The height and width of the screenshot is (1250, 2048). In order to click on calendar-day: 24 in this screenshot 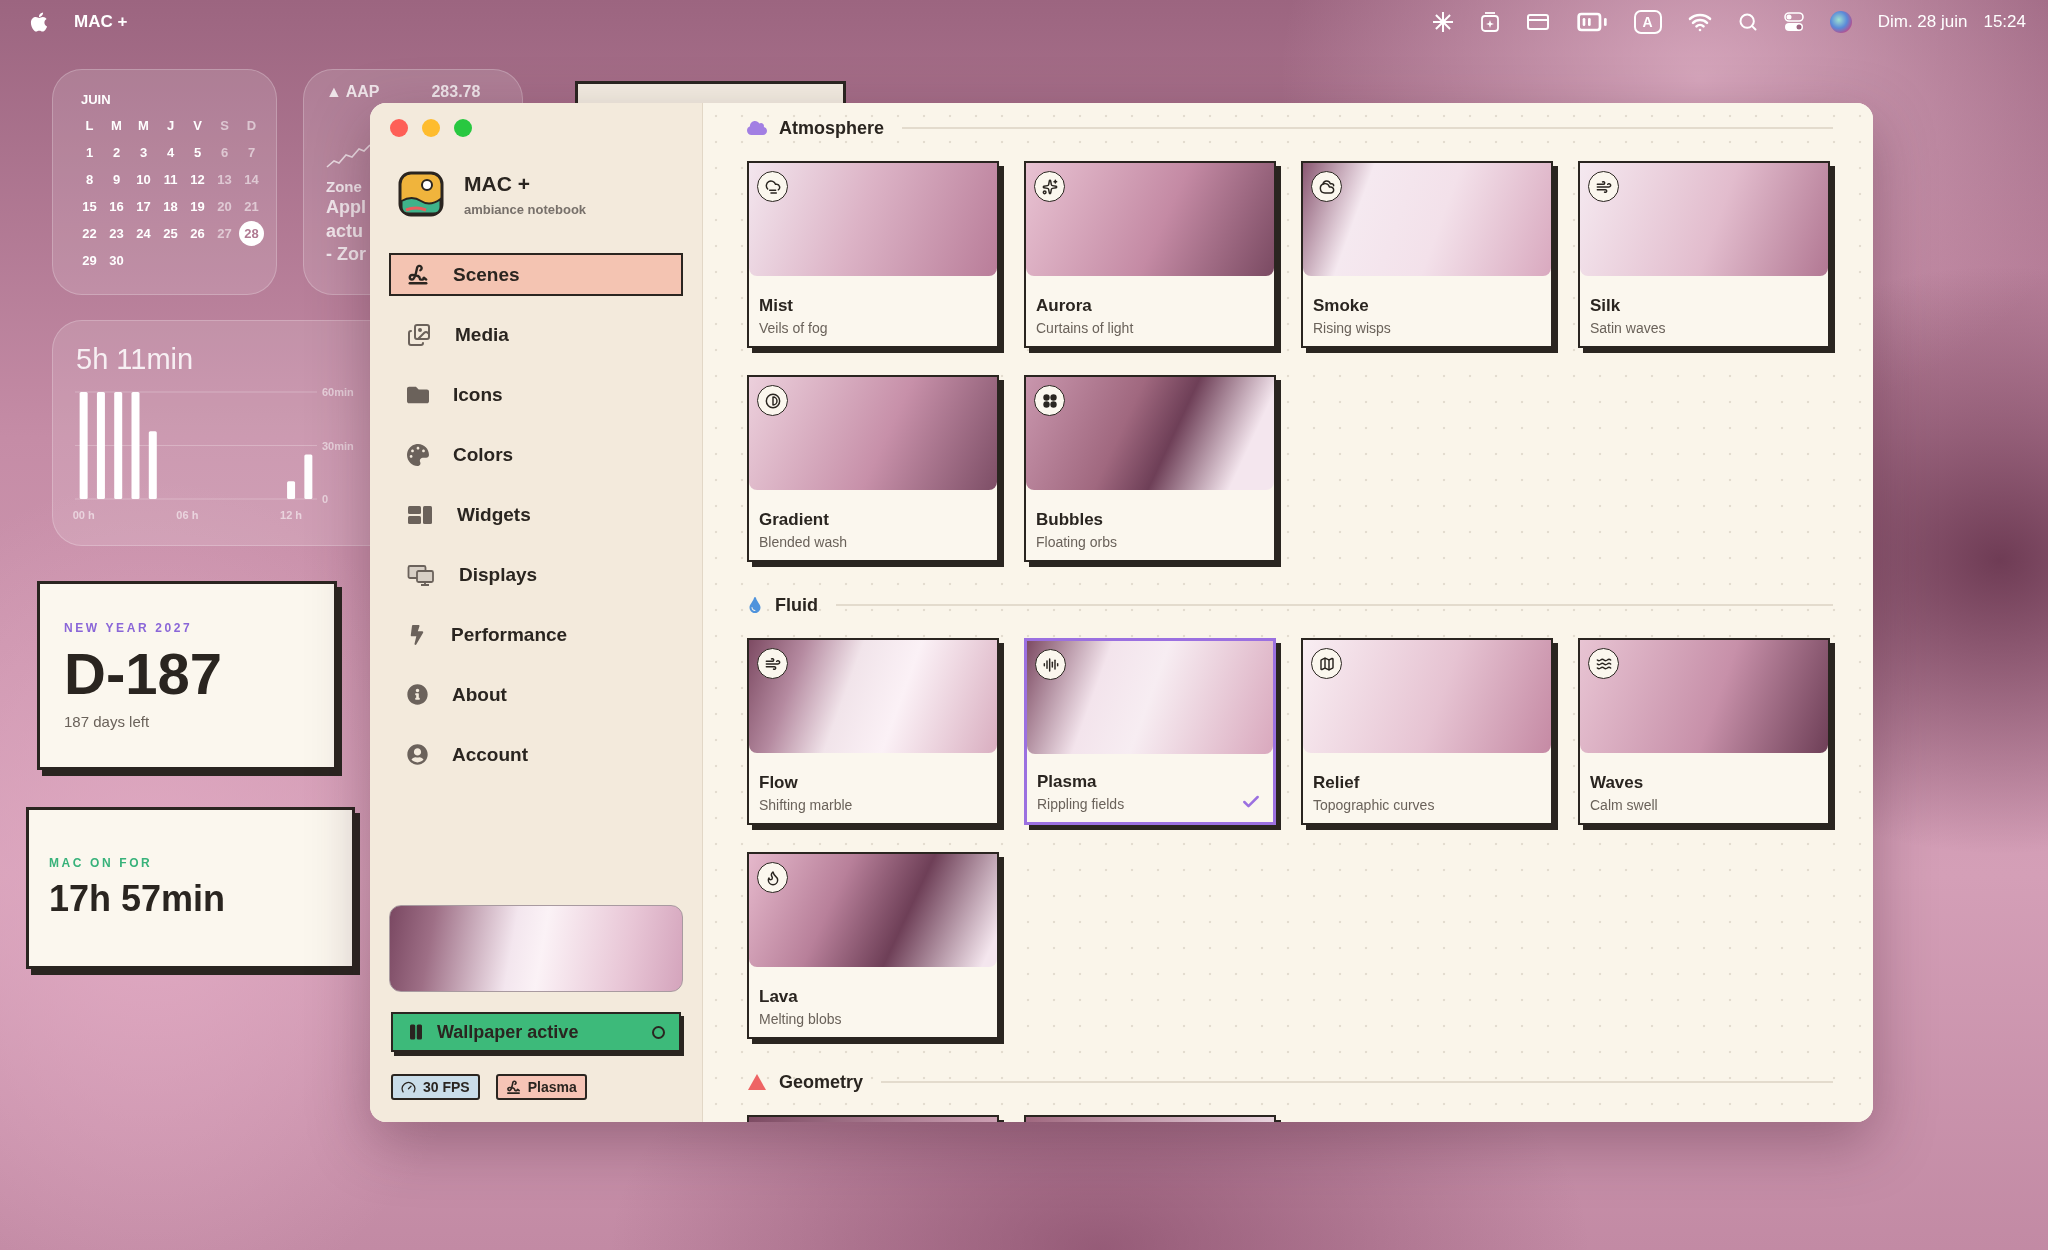, I will do `click(143, 233)`.